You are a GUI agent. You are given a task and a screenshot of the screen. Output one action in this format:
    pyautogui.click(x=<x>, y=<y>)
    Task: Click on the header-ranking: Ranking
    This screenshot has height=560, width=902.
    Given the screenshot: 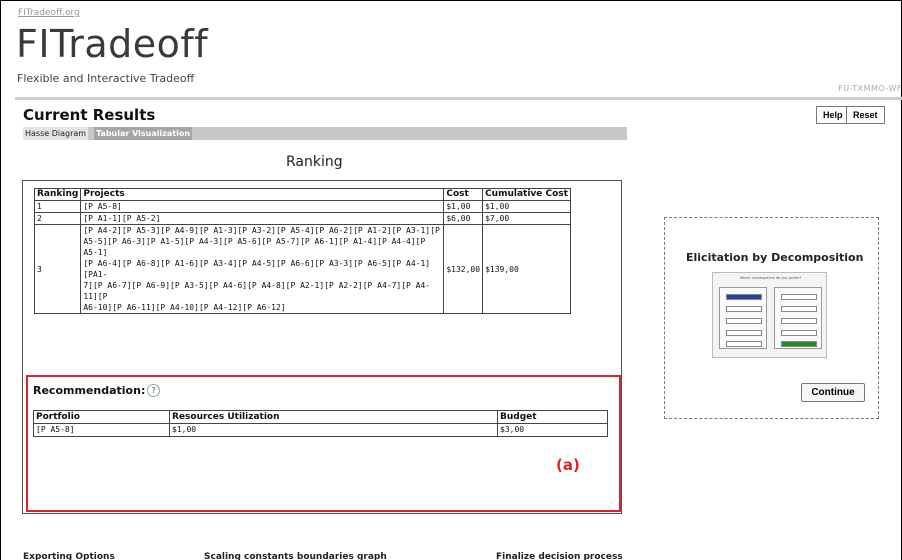 What is the action you would take?
    pyautogui.click(x=57, y=194)
    